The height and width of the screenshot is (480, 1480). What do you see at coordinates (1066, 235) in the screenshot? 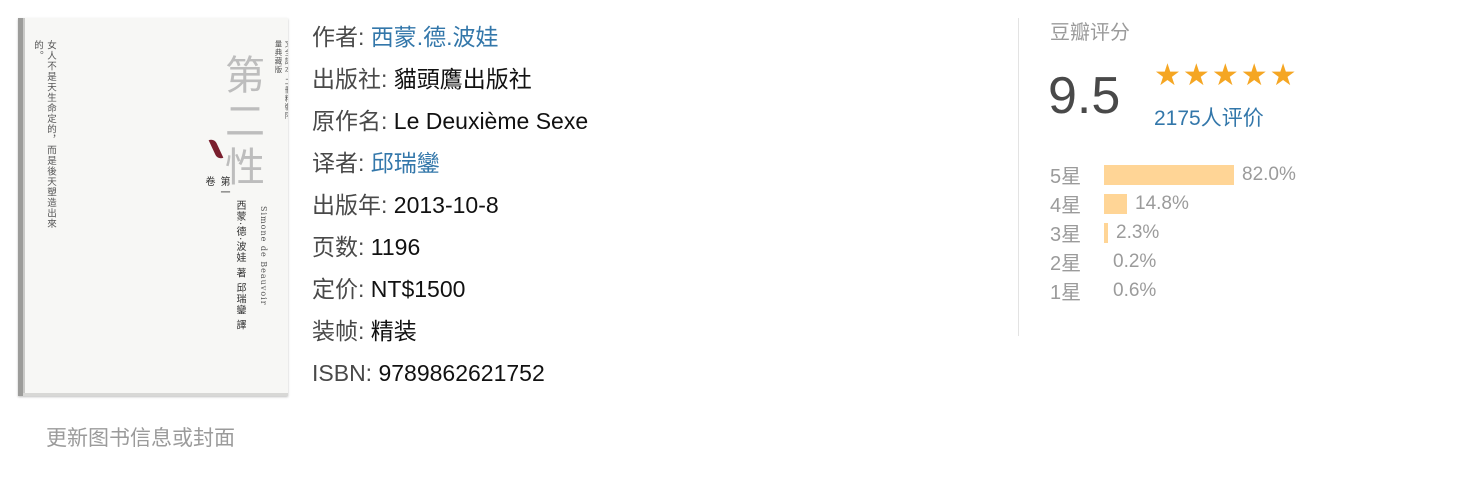
I see `rating-row-label: 3星` at bounding box center [1066, 235].